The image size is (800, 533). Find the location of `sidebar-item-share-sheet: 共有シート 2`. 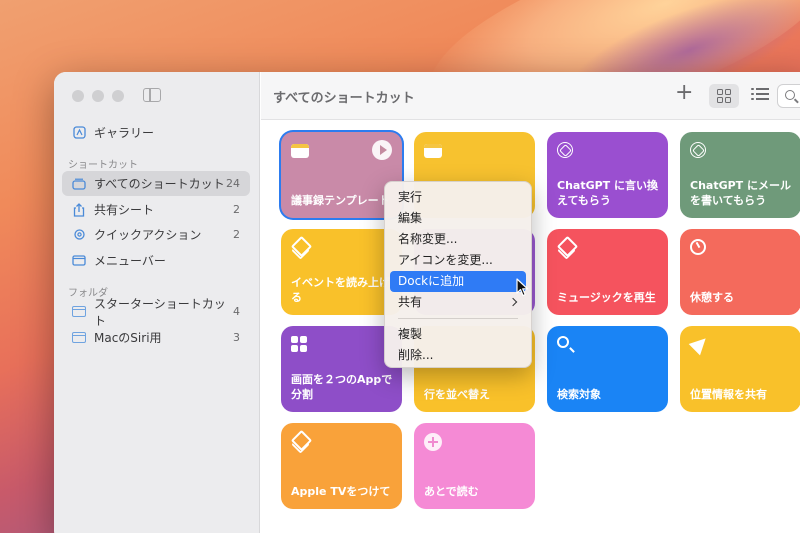

sidebar-item-share-sheet: 共有シート 2 is located at coordinates (156, 209).